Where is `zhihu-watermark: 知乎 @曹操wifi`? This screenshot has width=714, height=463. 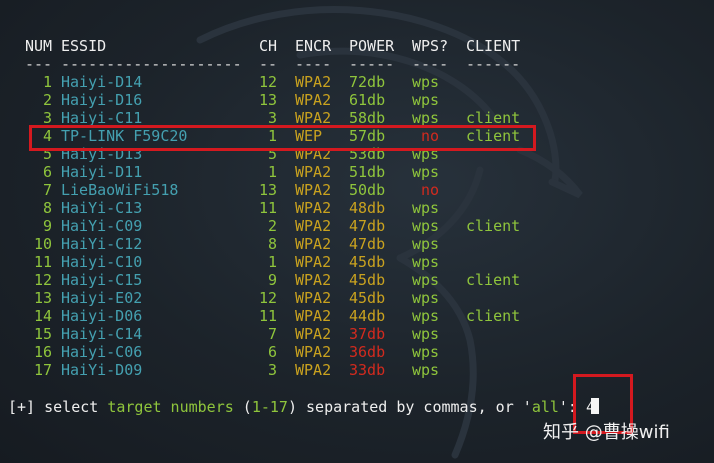 zhihu-watermark: 知乎 @曹操wifi is located at coordinates (606, 432).